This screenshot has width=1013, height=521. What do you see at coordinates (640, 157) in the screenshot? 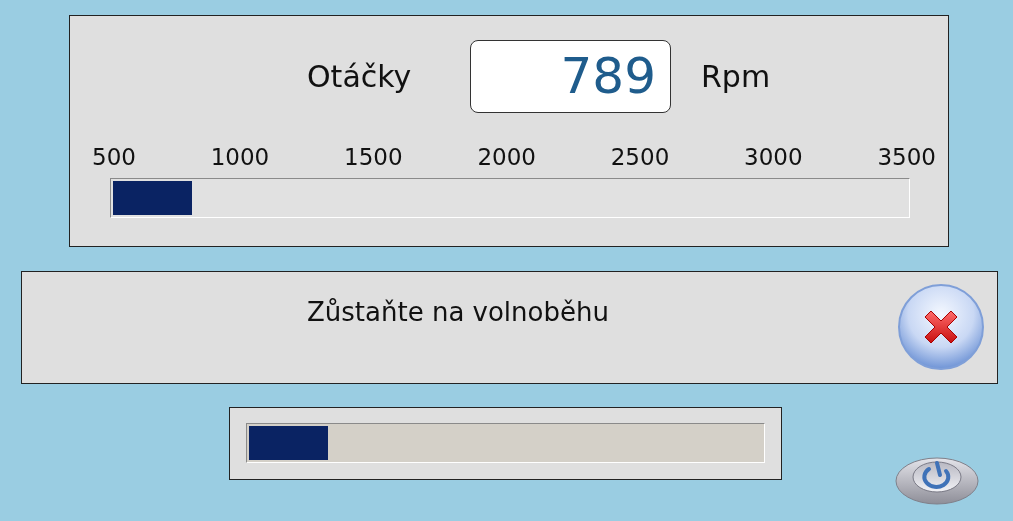
I see `scale-tick-label: 2500` at bounding box center [640, 157].